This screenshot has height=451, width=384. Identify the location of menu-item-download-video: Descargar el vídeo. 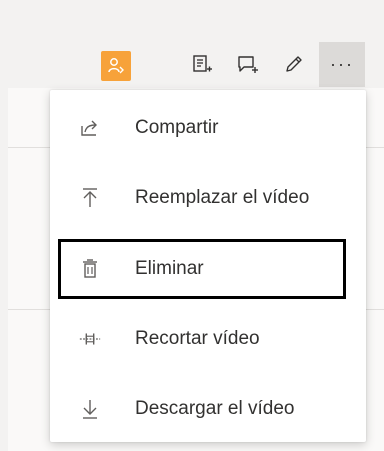
(208, 409).